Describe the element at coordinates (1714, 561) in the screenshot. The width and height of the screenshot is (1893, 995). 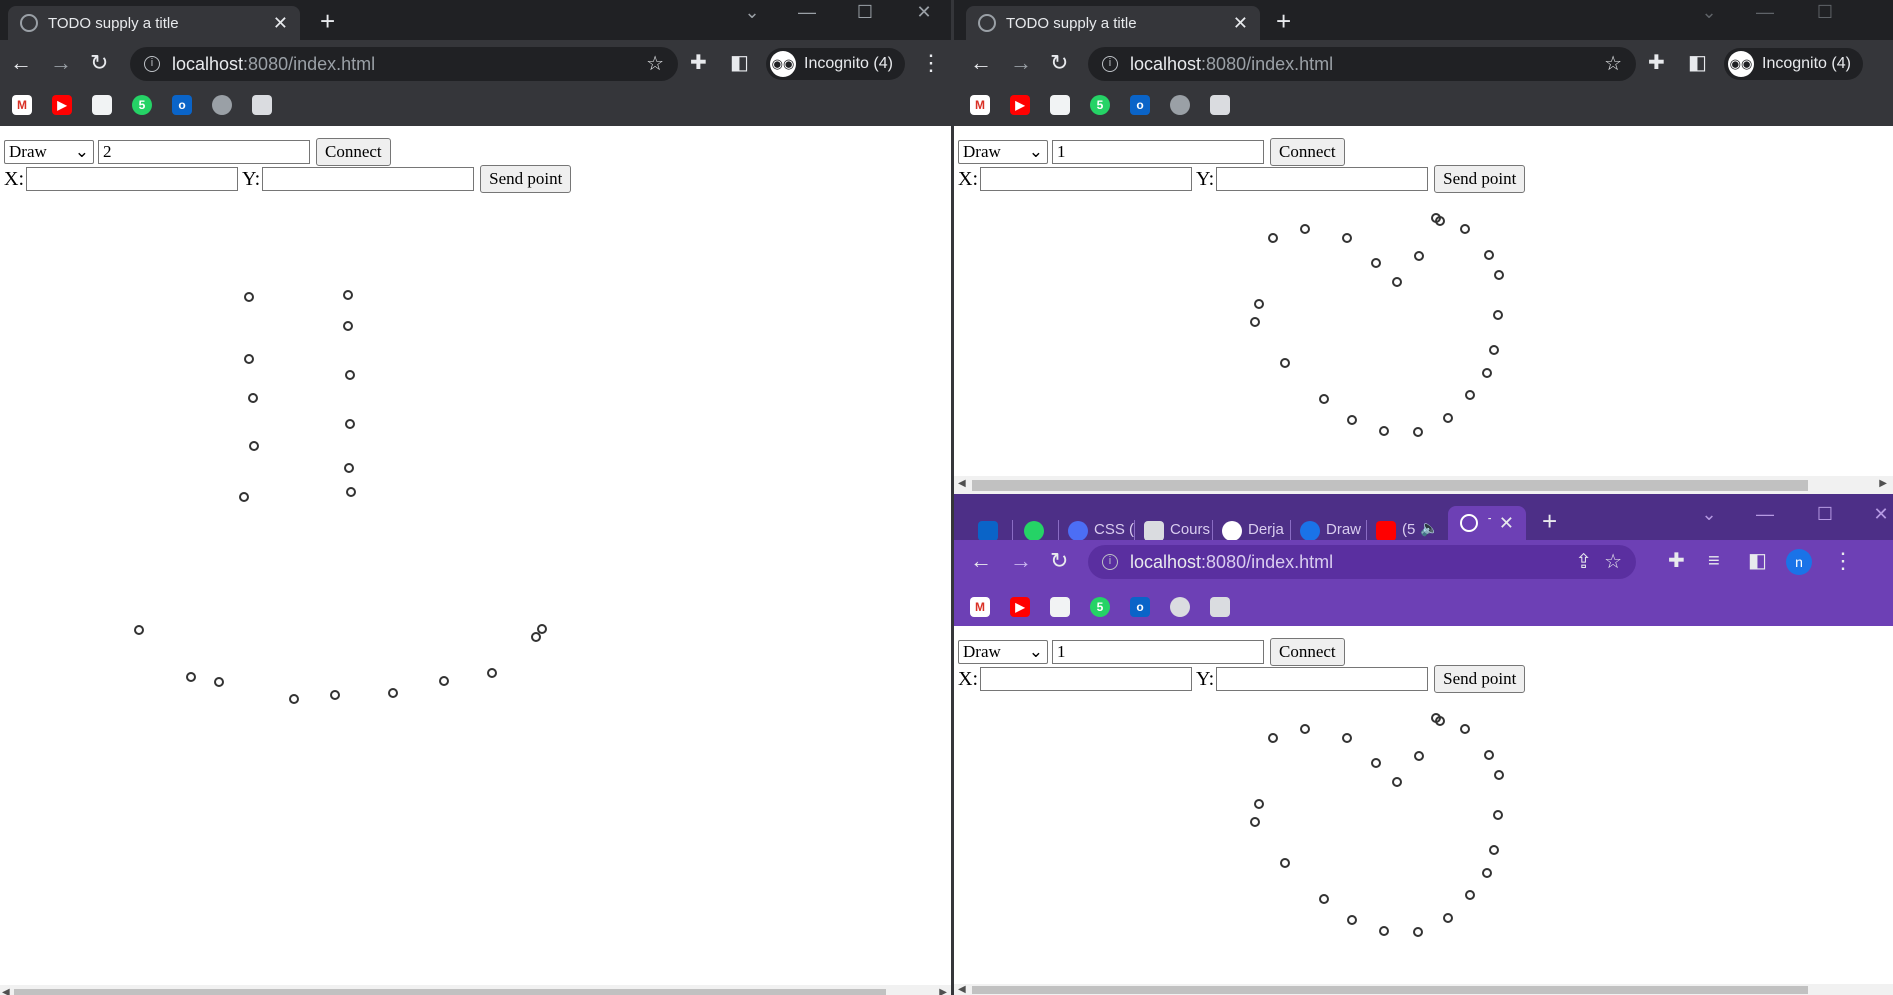
I see `media-control-icon: ≡` at that location.